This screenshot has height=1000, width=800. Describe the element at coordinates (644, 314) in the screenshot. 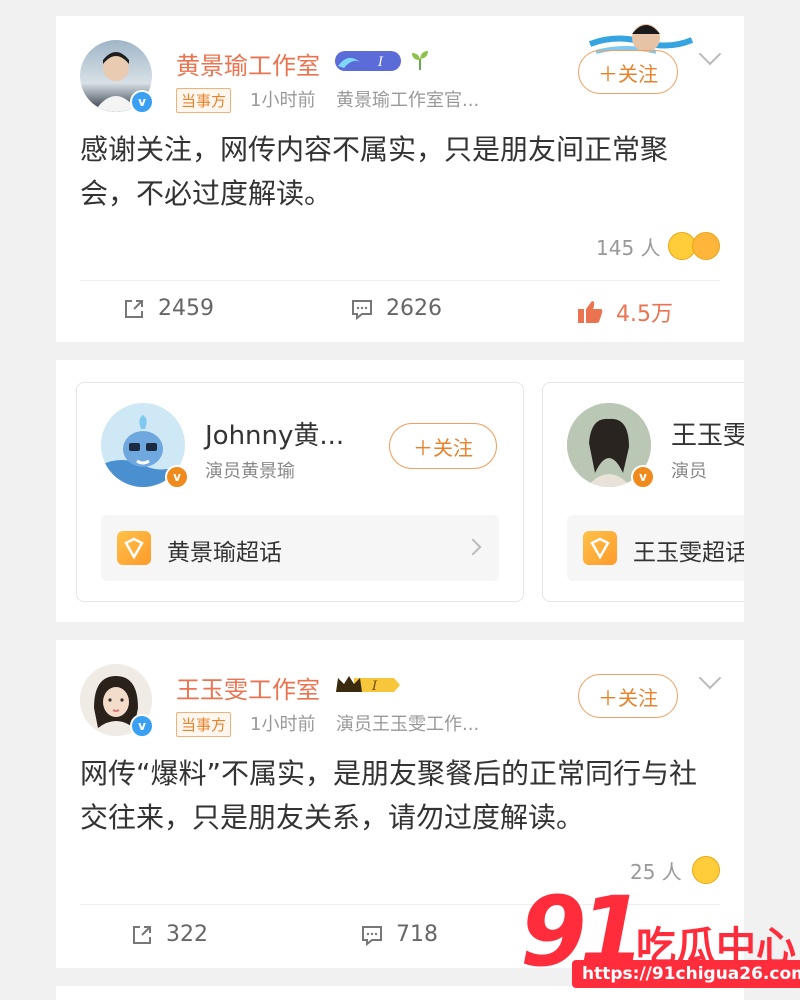

I see `like-count: 4.5万` at that location.